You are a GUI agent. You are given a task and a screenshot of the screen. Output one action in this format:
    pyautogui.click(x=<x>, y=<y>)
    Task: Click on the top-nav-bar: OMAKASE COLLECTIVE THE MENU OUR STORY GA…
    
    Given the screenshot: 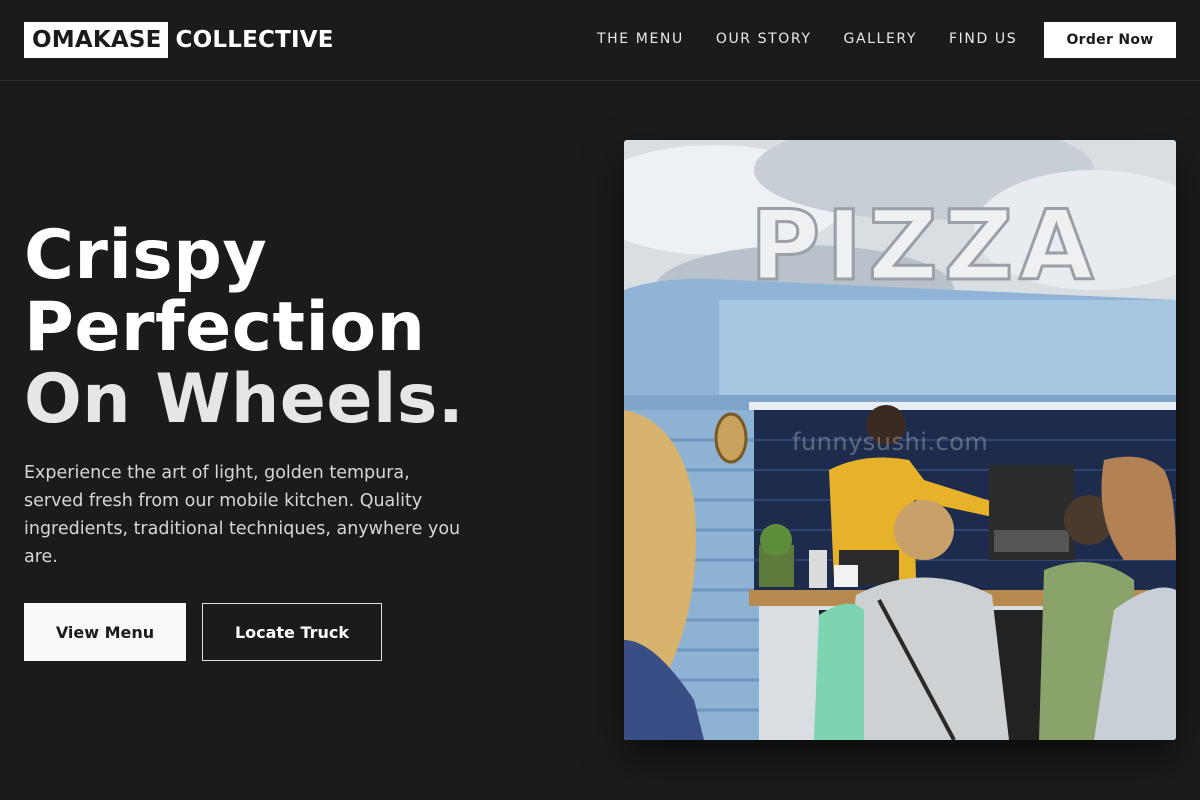 What is the action you would take?
    pyautogui.click(x=600, y=40)
    